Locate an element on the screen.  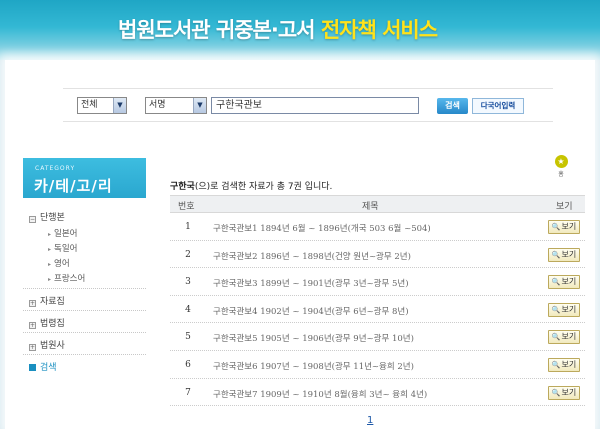
sidebar-item-statutes: + 법령집 is located at coordinates (47, 322).